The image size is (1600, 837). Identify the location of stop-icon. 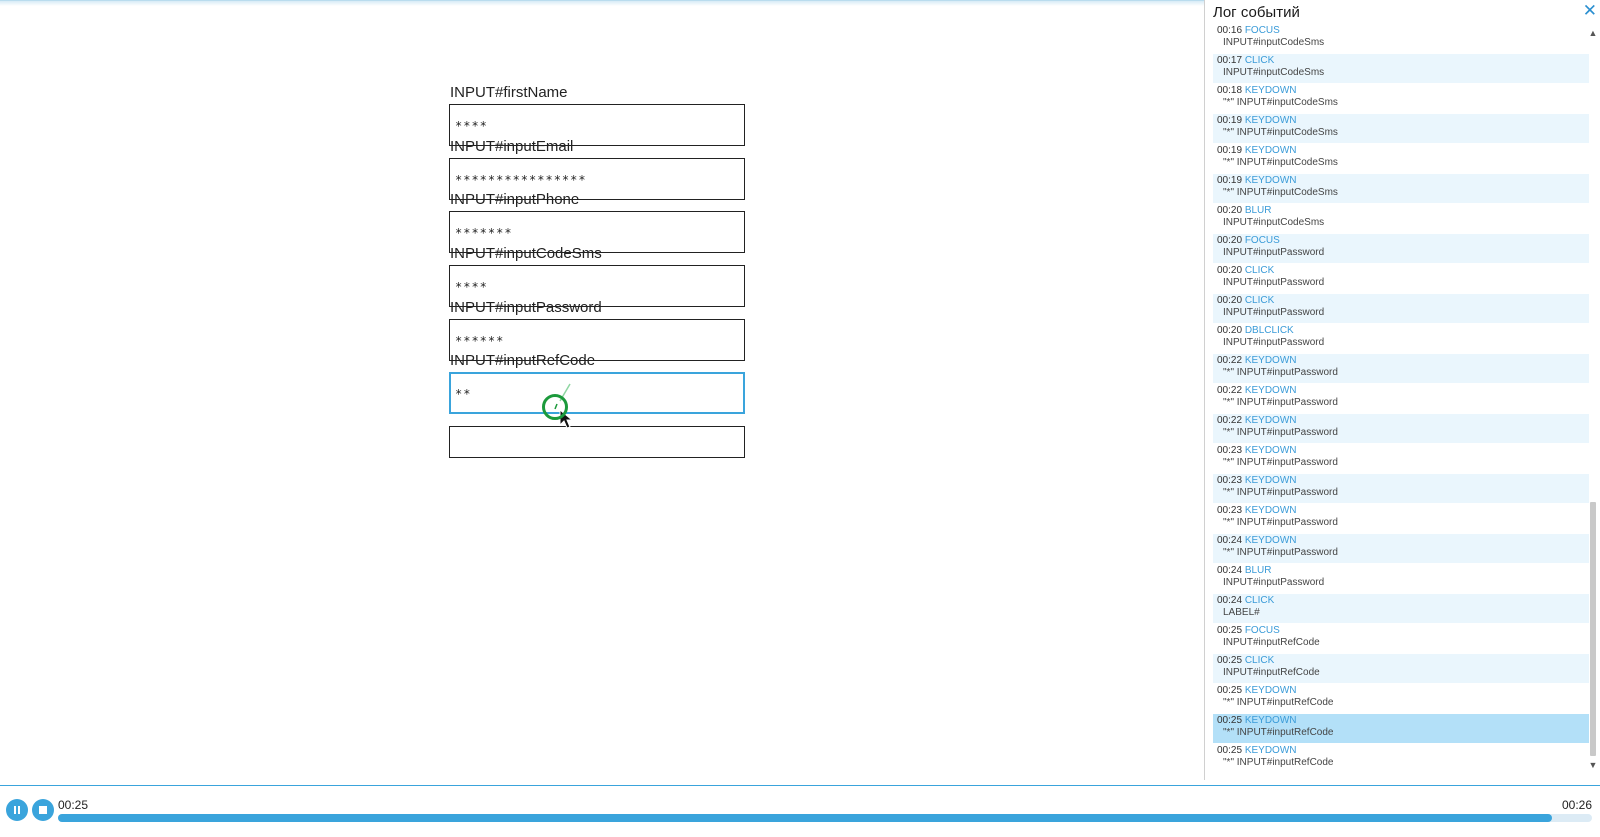
(43, 810).